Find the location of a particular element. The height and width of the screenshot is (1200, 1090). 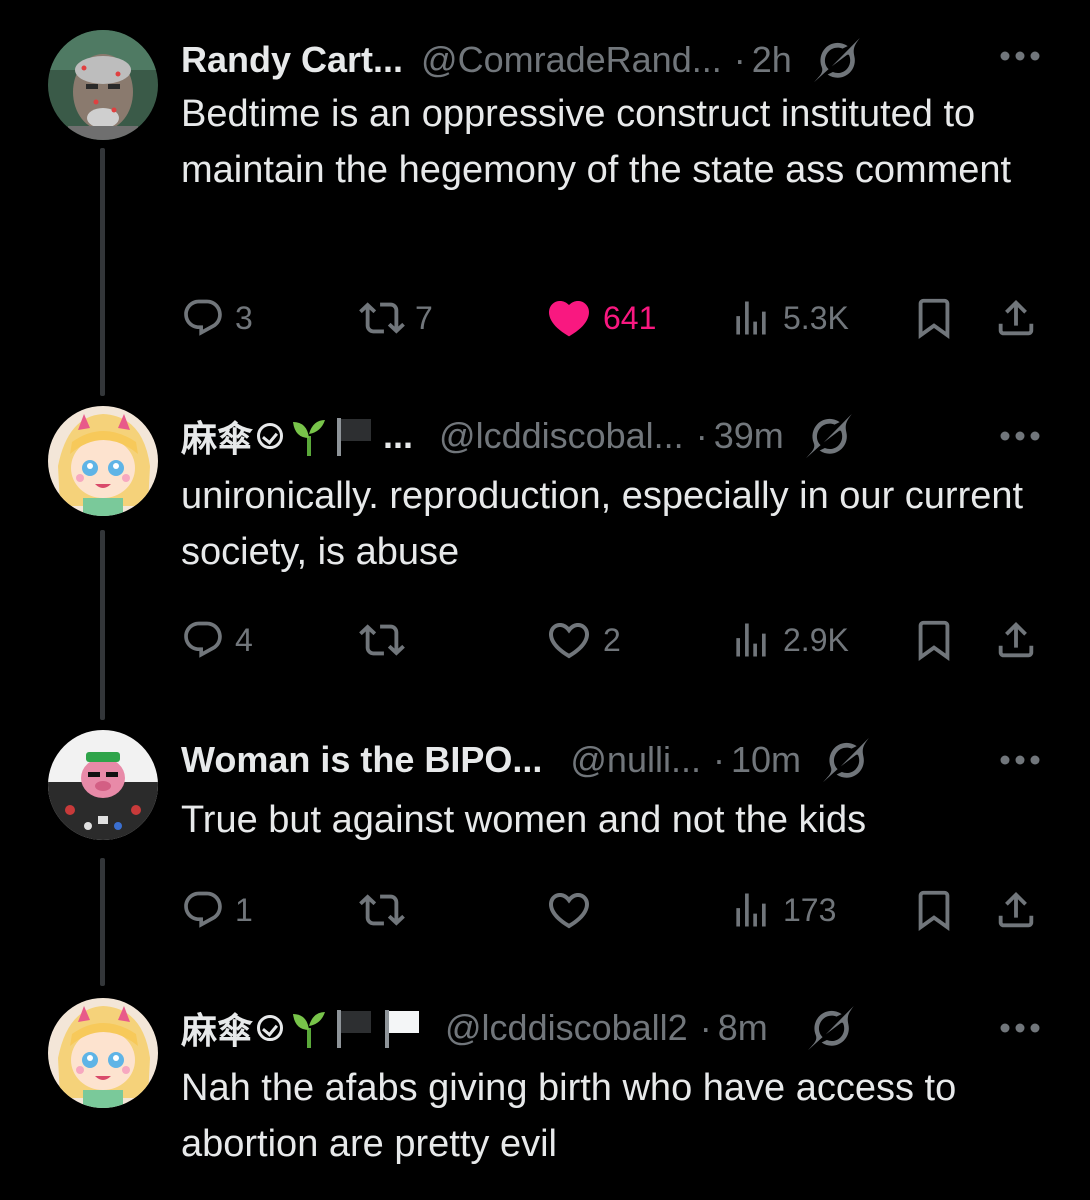

timestamp: 39m is located at coordinates (749, 436).